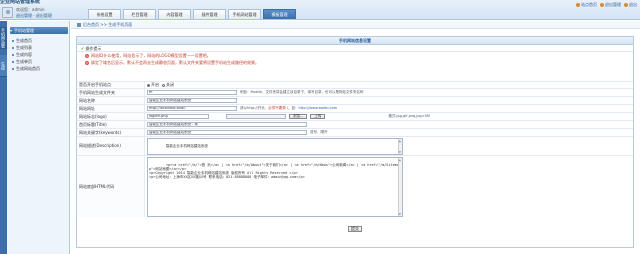 Image resolution: width=640 pixels, height=254 pixels. I want to click on breadcrumb-text: 后台首页 >> 生成手机页面, so click(107, 24).